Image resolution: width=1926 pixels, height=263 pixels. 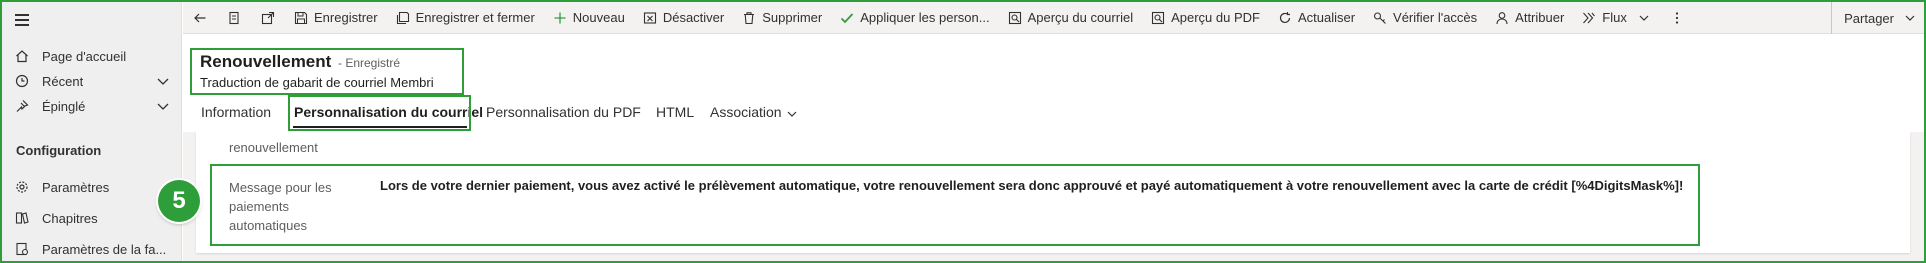 I want to click on check-access-label: Vérifier l'accès, so click(x=1435, y=17).